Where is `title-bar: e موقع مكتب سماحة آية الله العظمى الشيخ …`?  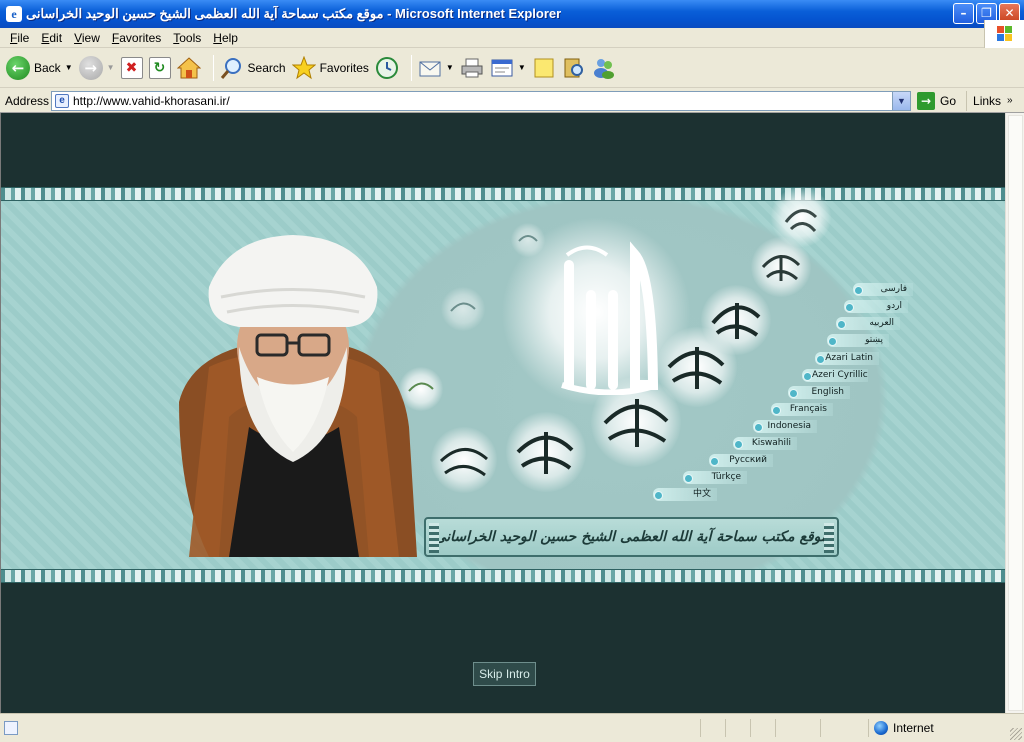 title-bar: e موقع مكتب سماحة آية الله العظمى الشيخ … is located at coordinates (512, 14).